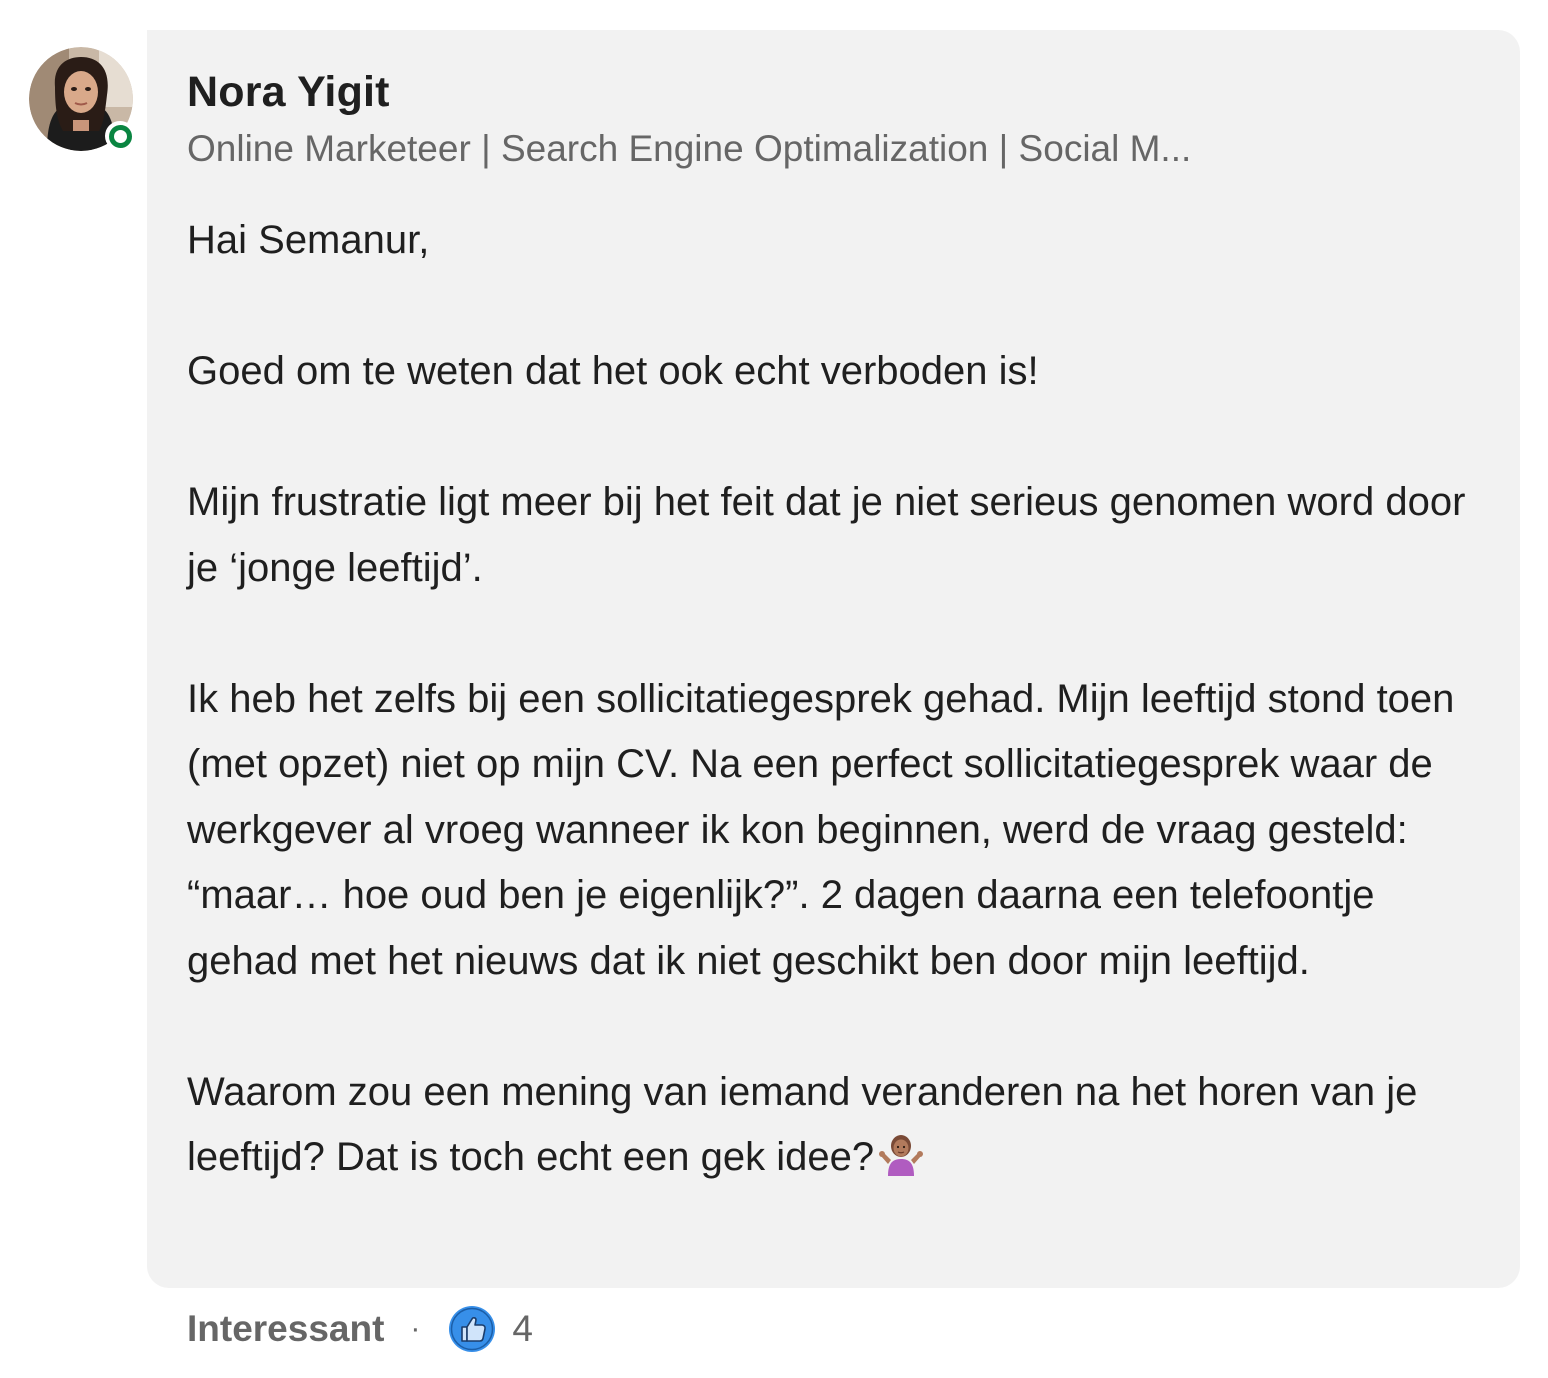  I want to click on author-avatar, so click(82, 99).